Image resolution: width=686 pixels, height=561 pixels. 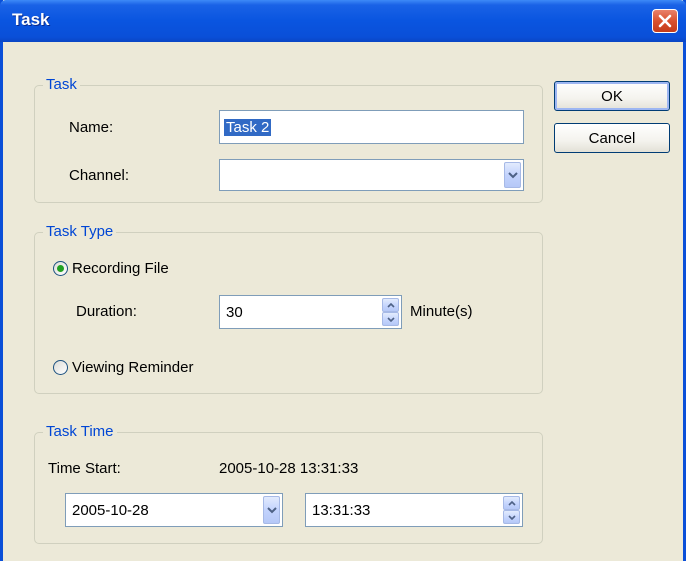 I want to click on recording-file-label: Recording File, so click(x=120, y=268).